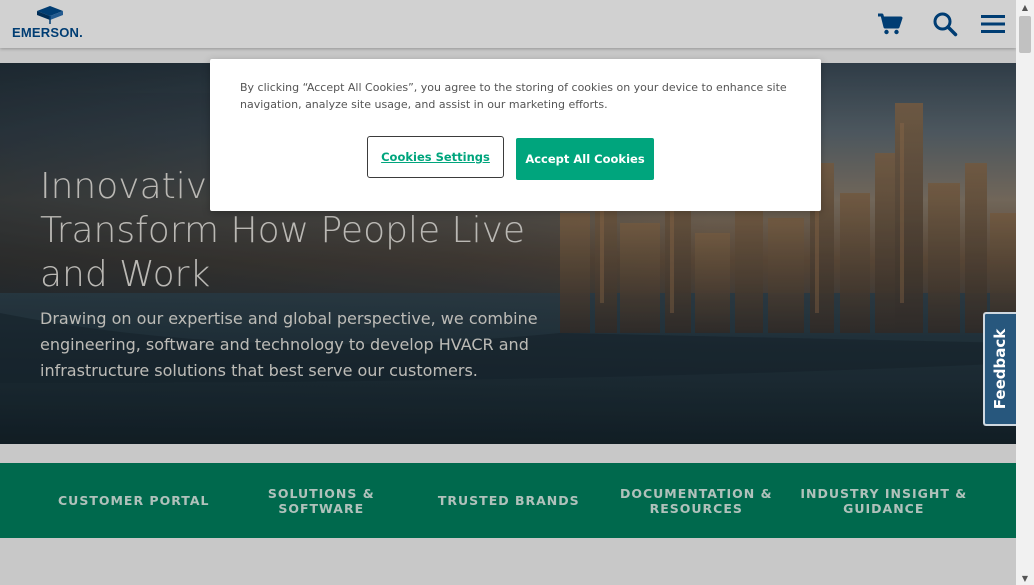 This screenshot has width=1034, height=585. What do you see at coordinates (1025, 34) in the screenshot?
I see `scrollbar-thumb` at bounding box center [1025, 34].